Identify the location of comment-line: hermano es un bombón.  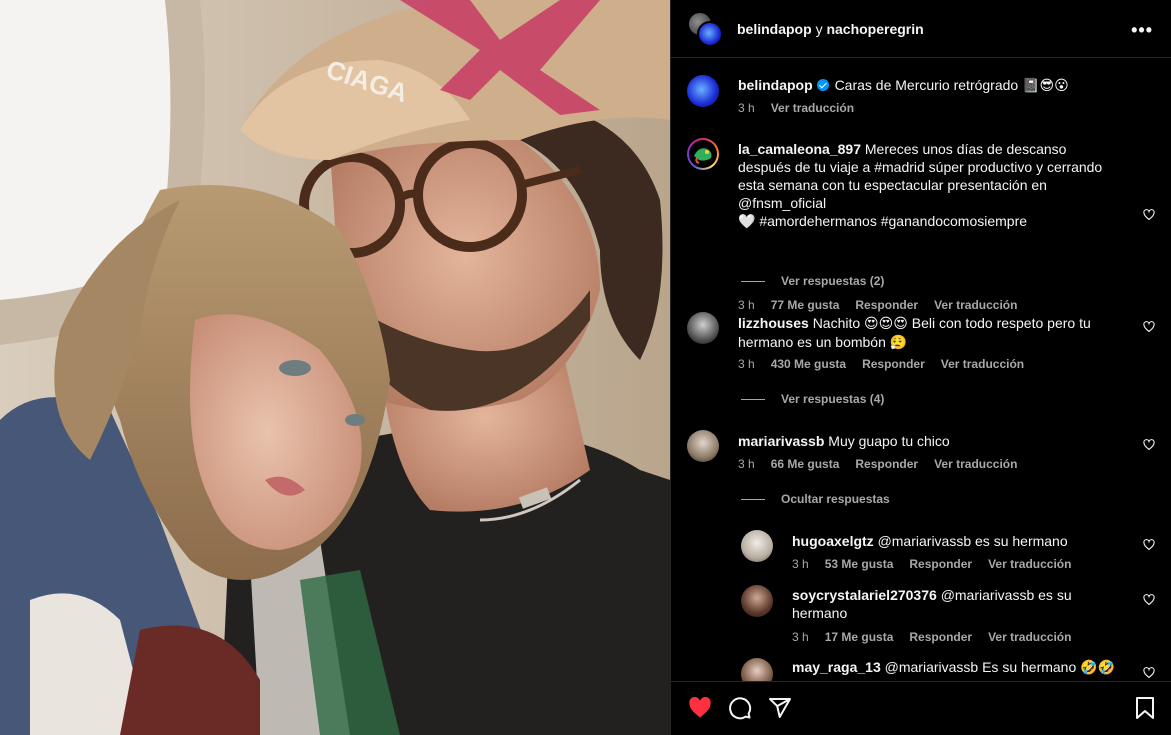
(812, 342).